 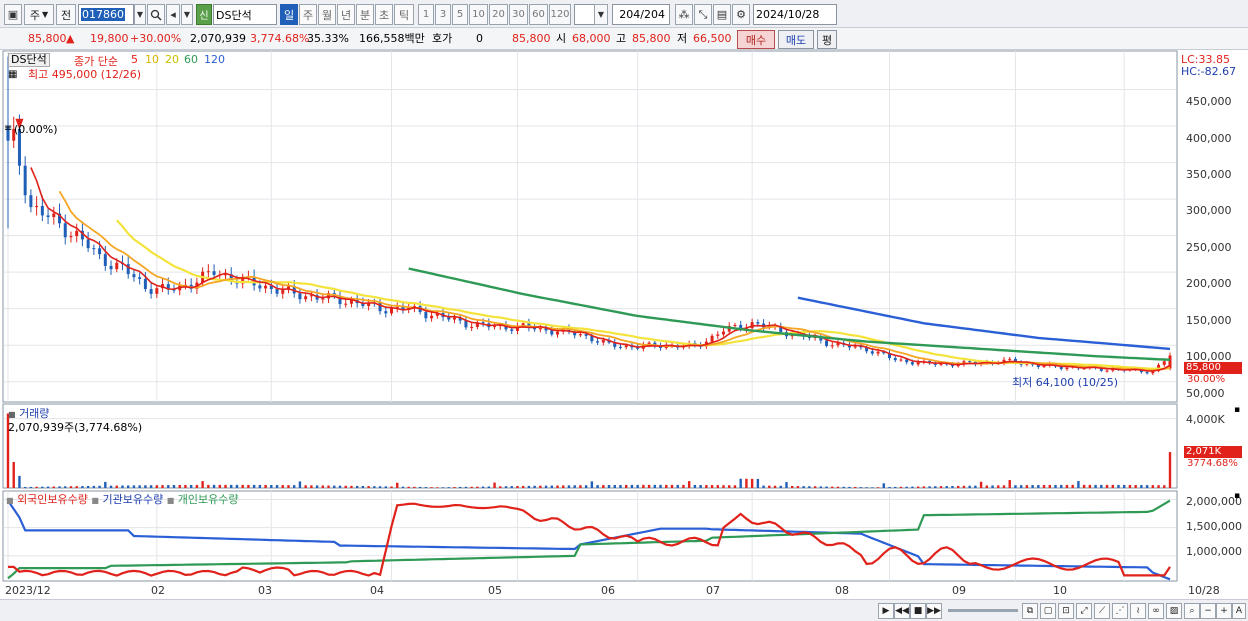 I want to click on ma60-line, so click(x=789, y=314).